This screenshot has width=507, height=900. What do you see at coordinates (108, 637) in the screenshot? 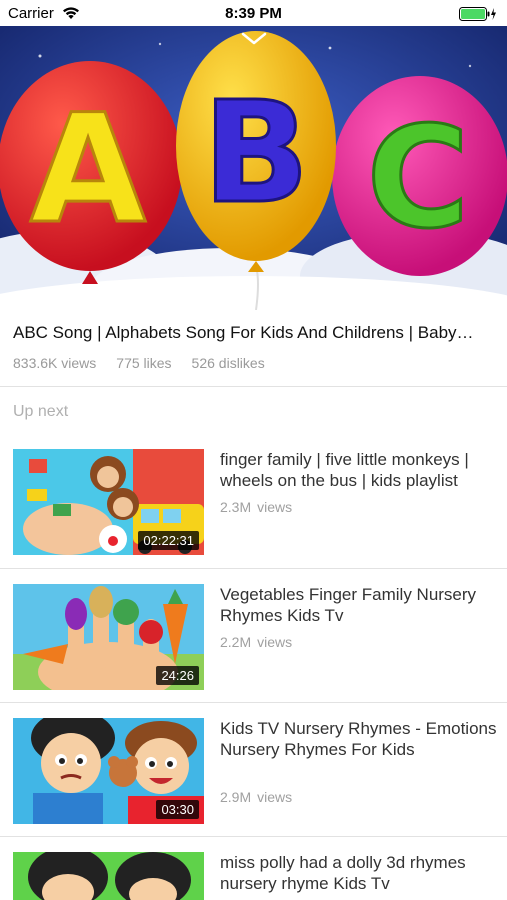
I see `video-thumbnail: 24:26` at bounding box center [108, 637].